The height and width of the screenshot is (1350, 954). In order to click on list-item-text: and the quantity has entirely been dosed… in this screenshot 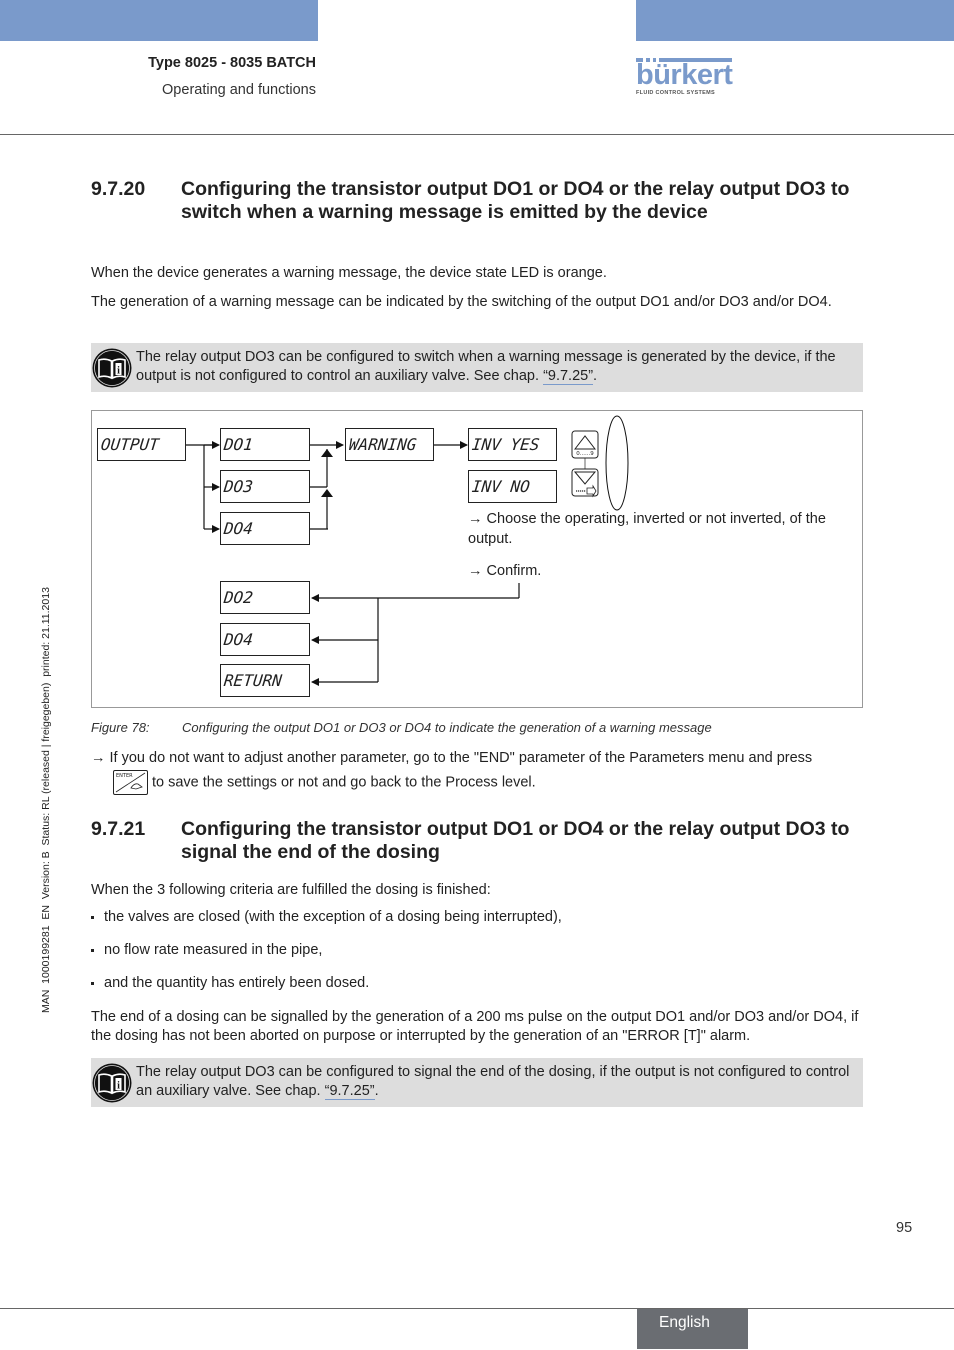, I will do `click(237, 983)`.